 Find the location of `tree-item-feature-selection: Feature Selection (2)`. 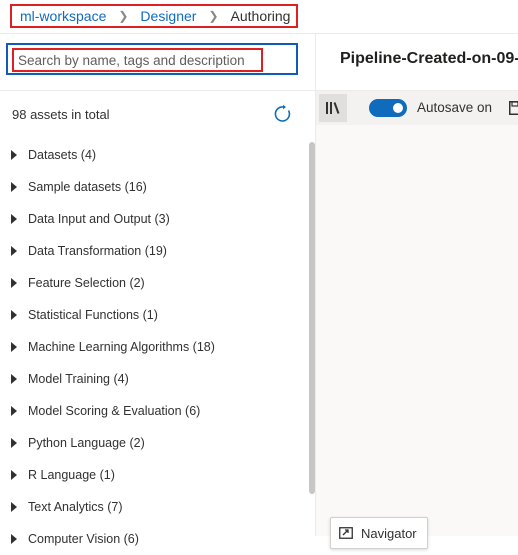

tree-item-feature-selection: Feature Selection (2) is located at coordinates (155, 283).